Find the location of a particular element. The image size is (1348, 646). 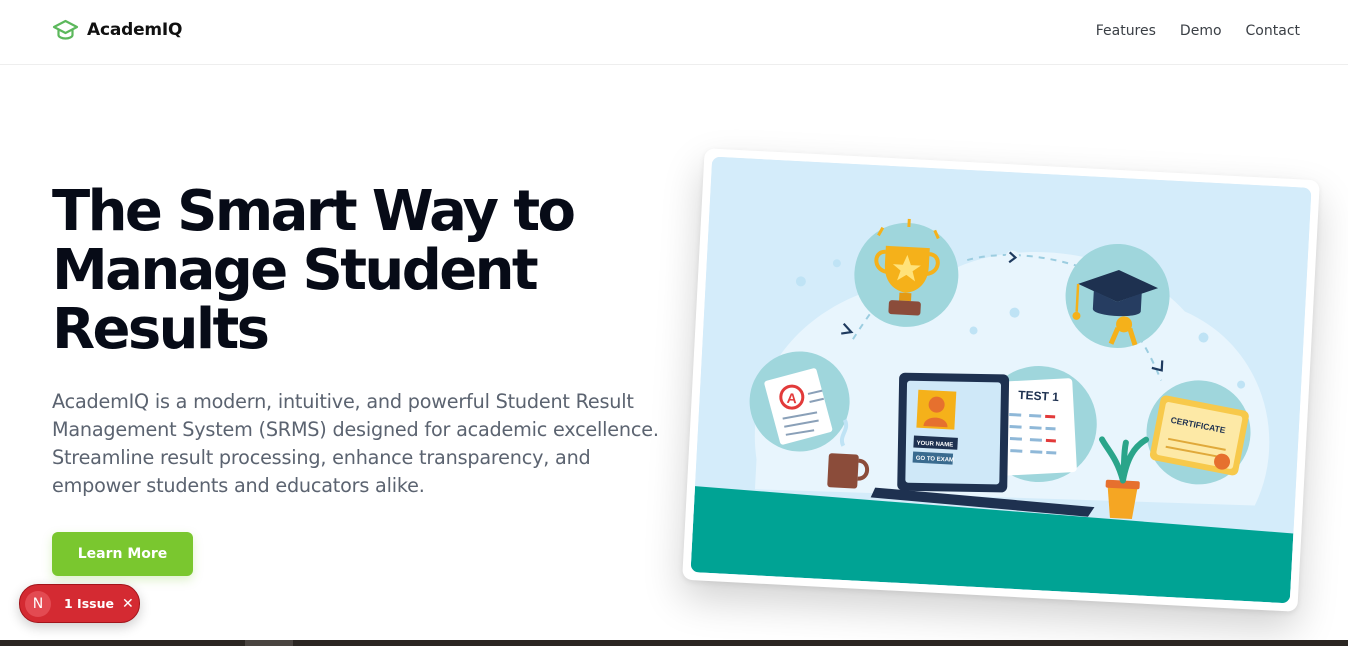

issue-count-label: 1 Issue is located at coordinates (89, 603).